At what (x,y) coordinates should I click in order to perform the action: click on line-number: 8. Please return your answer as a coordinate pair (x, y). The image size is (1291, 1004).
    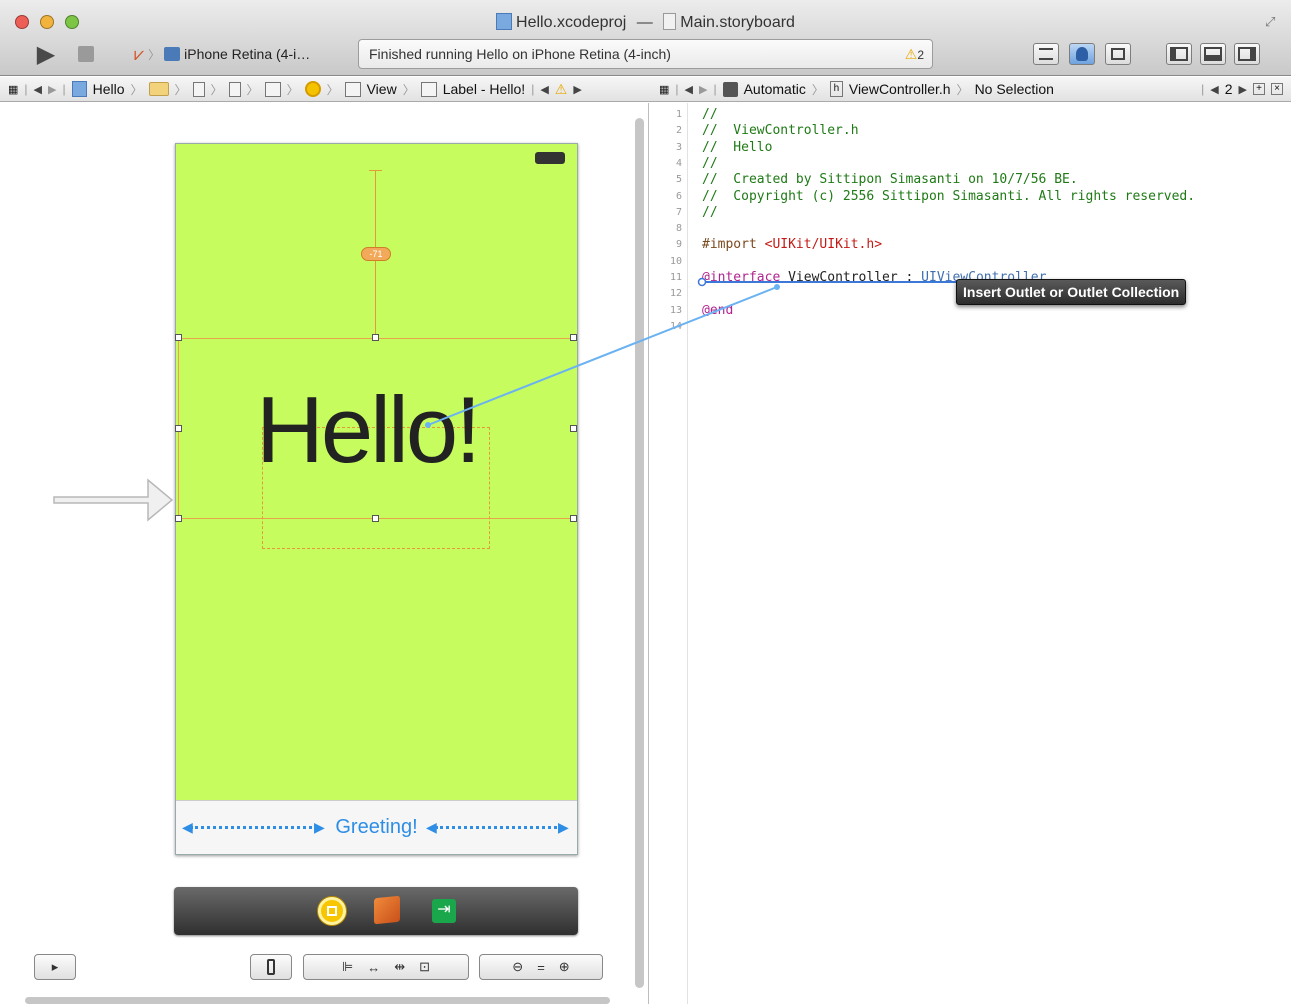
    Looking at the image, I should click on (678, 229).